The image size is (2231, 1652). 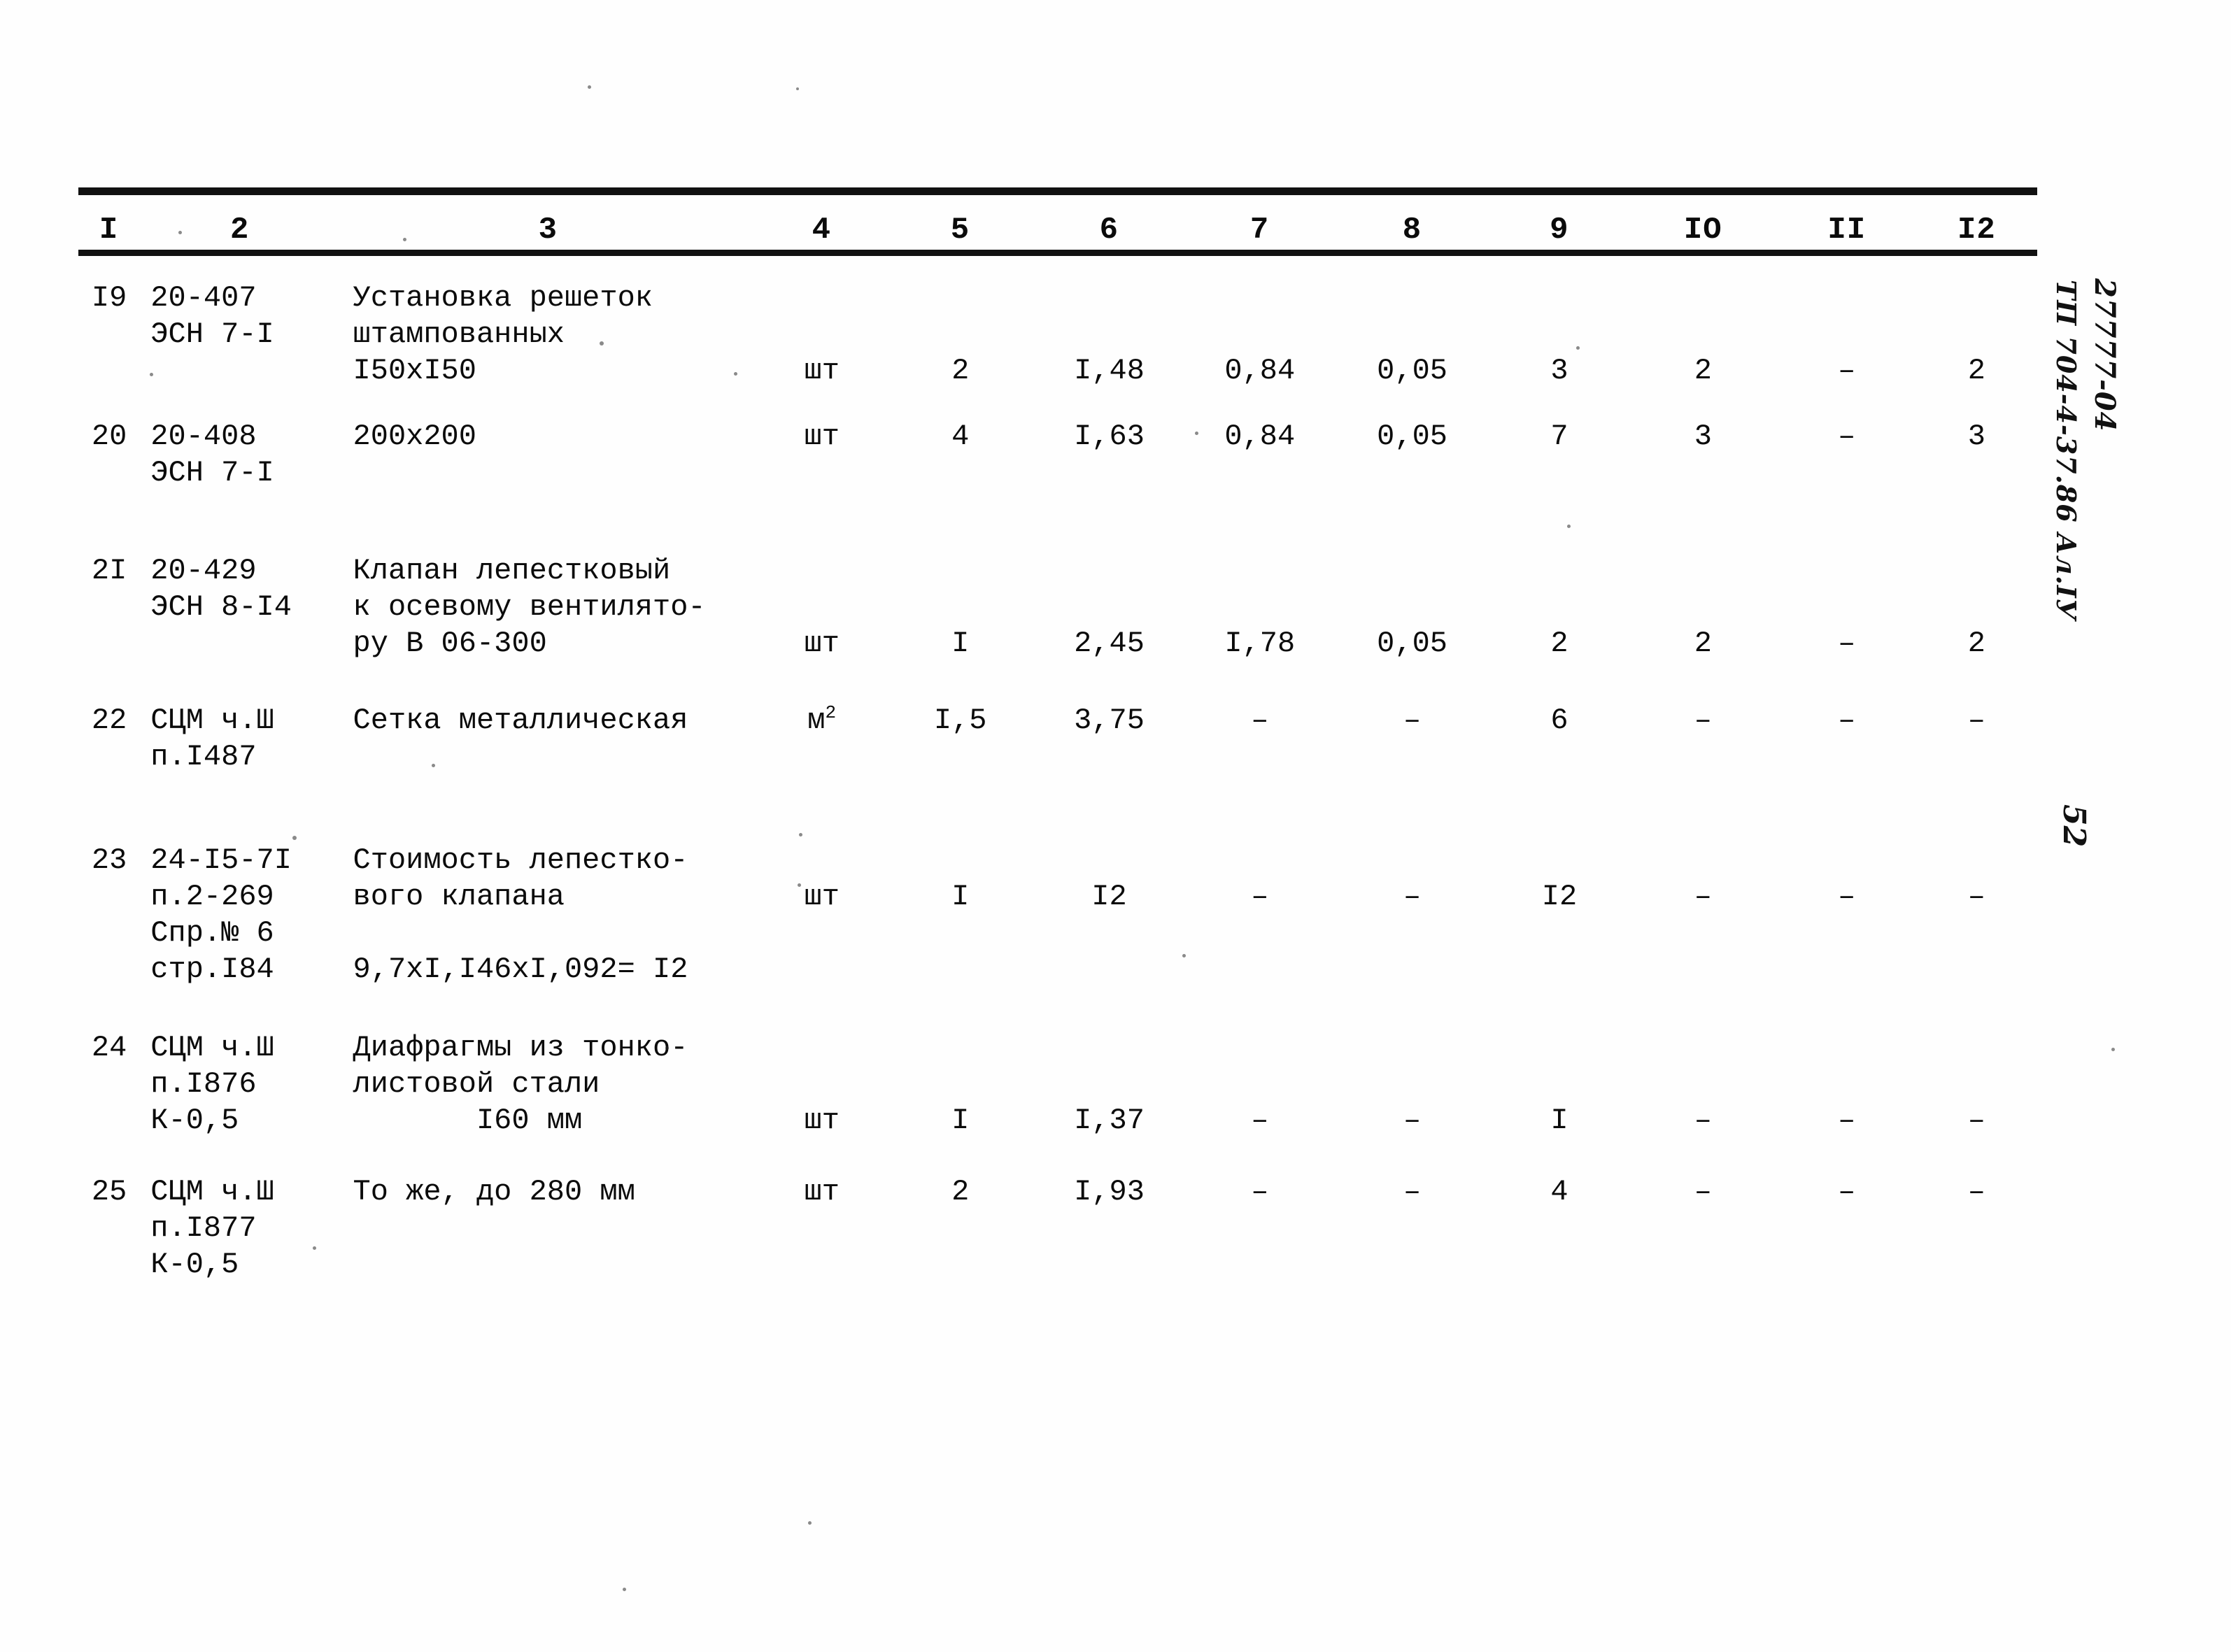 What do you see at coordinates (194, 1120) in the screenshot?
I see `code-line: К-0,5` at bounding box center [194, 1120].